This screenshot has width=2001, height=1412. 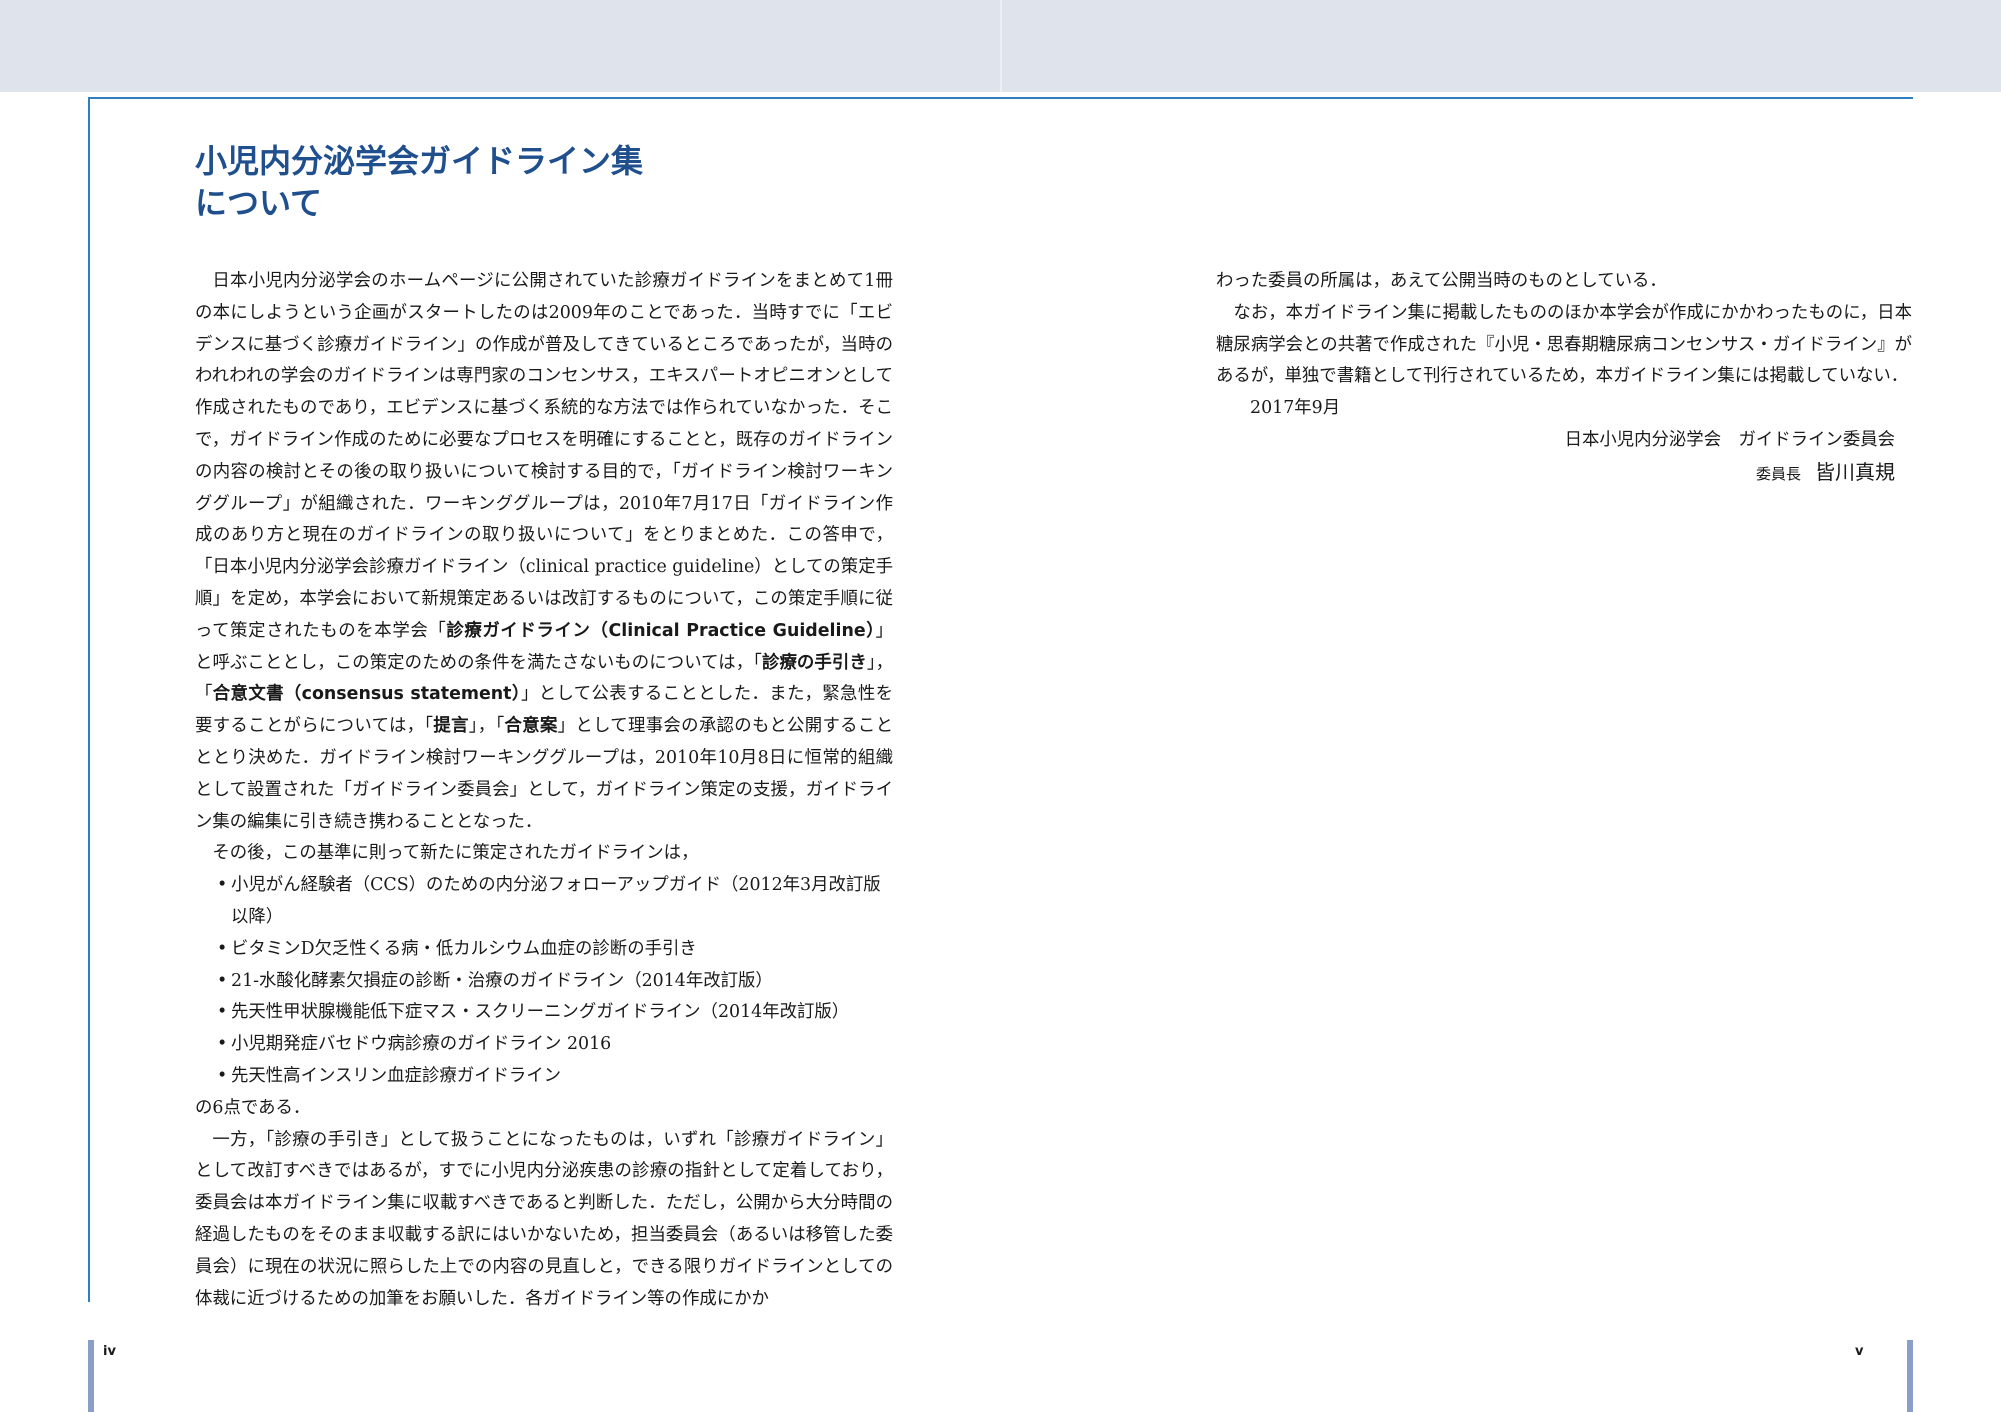 I want to click on chair-role: 委員長, so click(x=1778, y=473).